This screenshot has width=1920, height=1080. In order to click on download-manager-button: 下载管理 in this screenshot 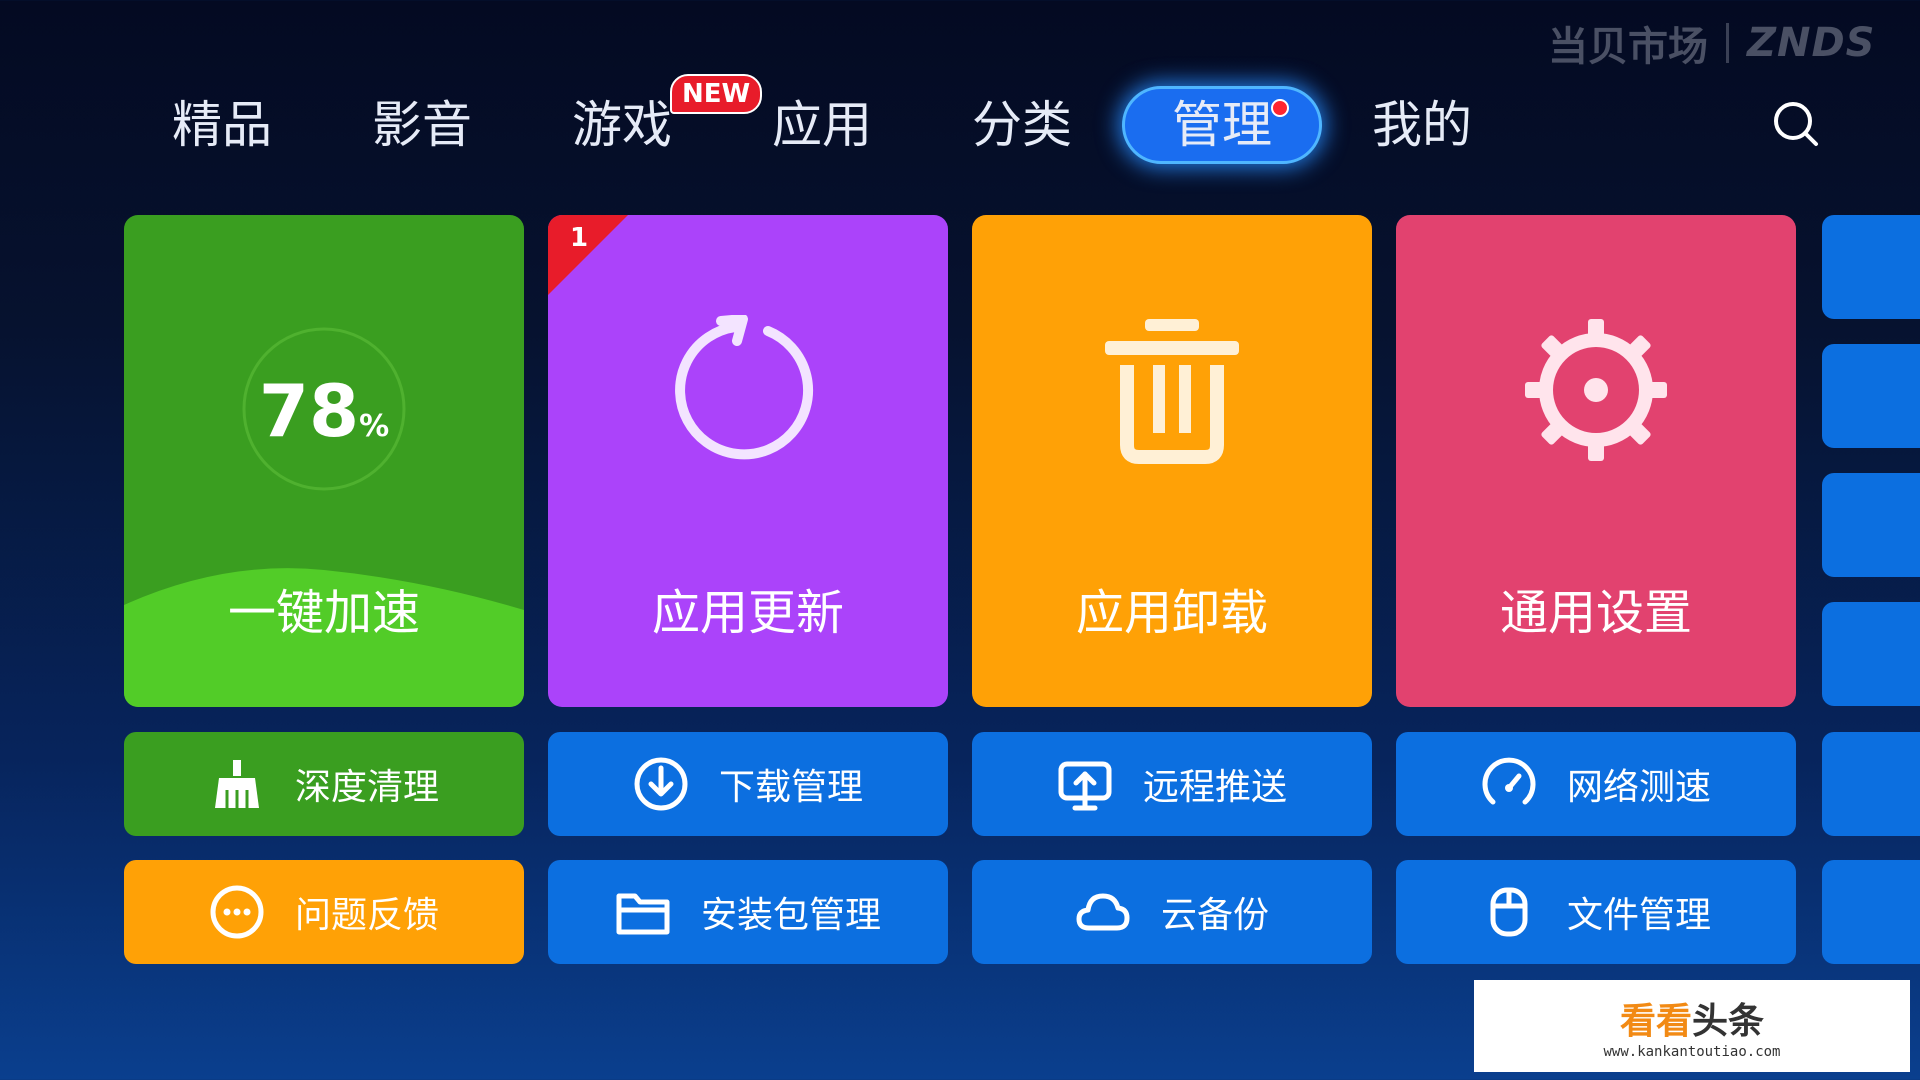, I will do `click(748, 784)`.